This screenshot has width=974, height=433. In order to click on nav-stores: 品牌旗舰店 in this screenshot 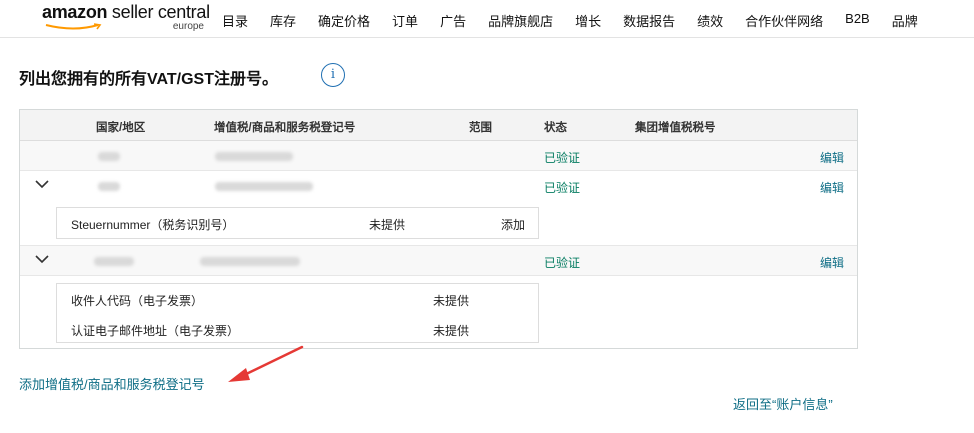, I will do `click(520, 20)`.